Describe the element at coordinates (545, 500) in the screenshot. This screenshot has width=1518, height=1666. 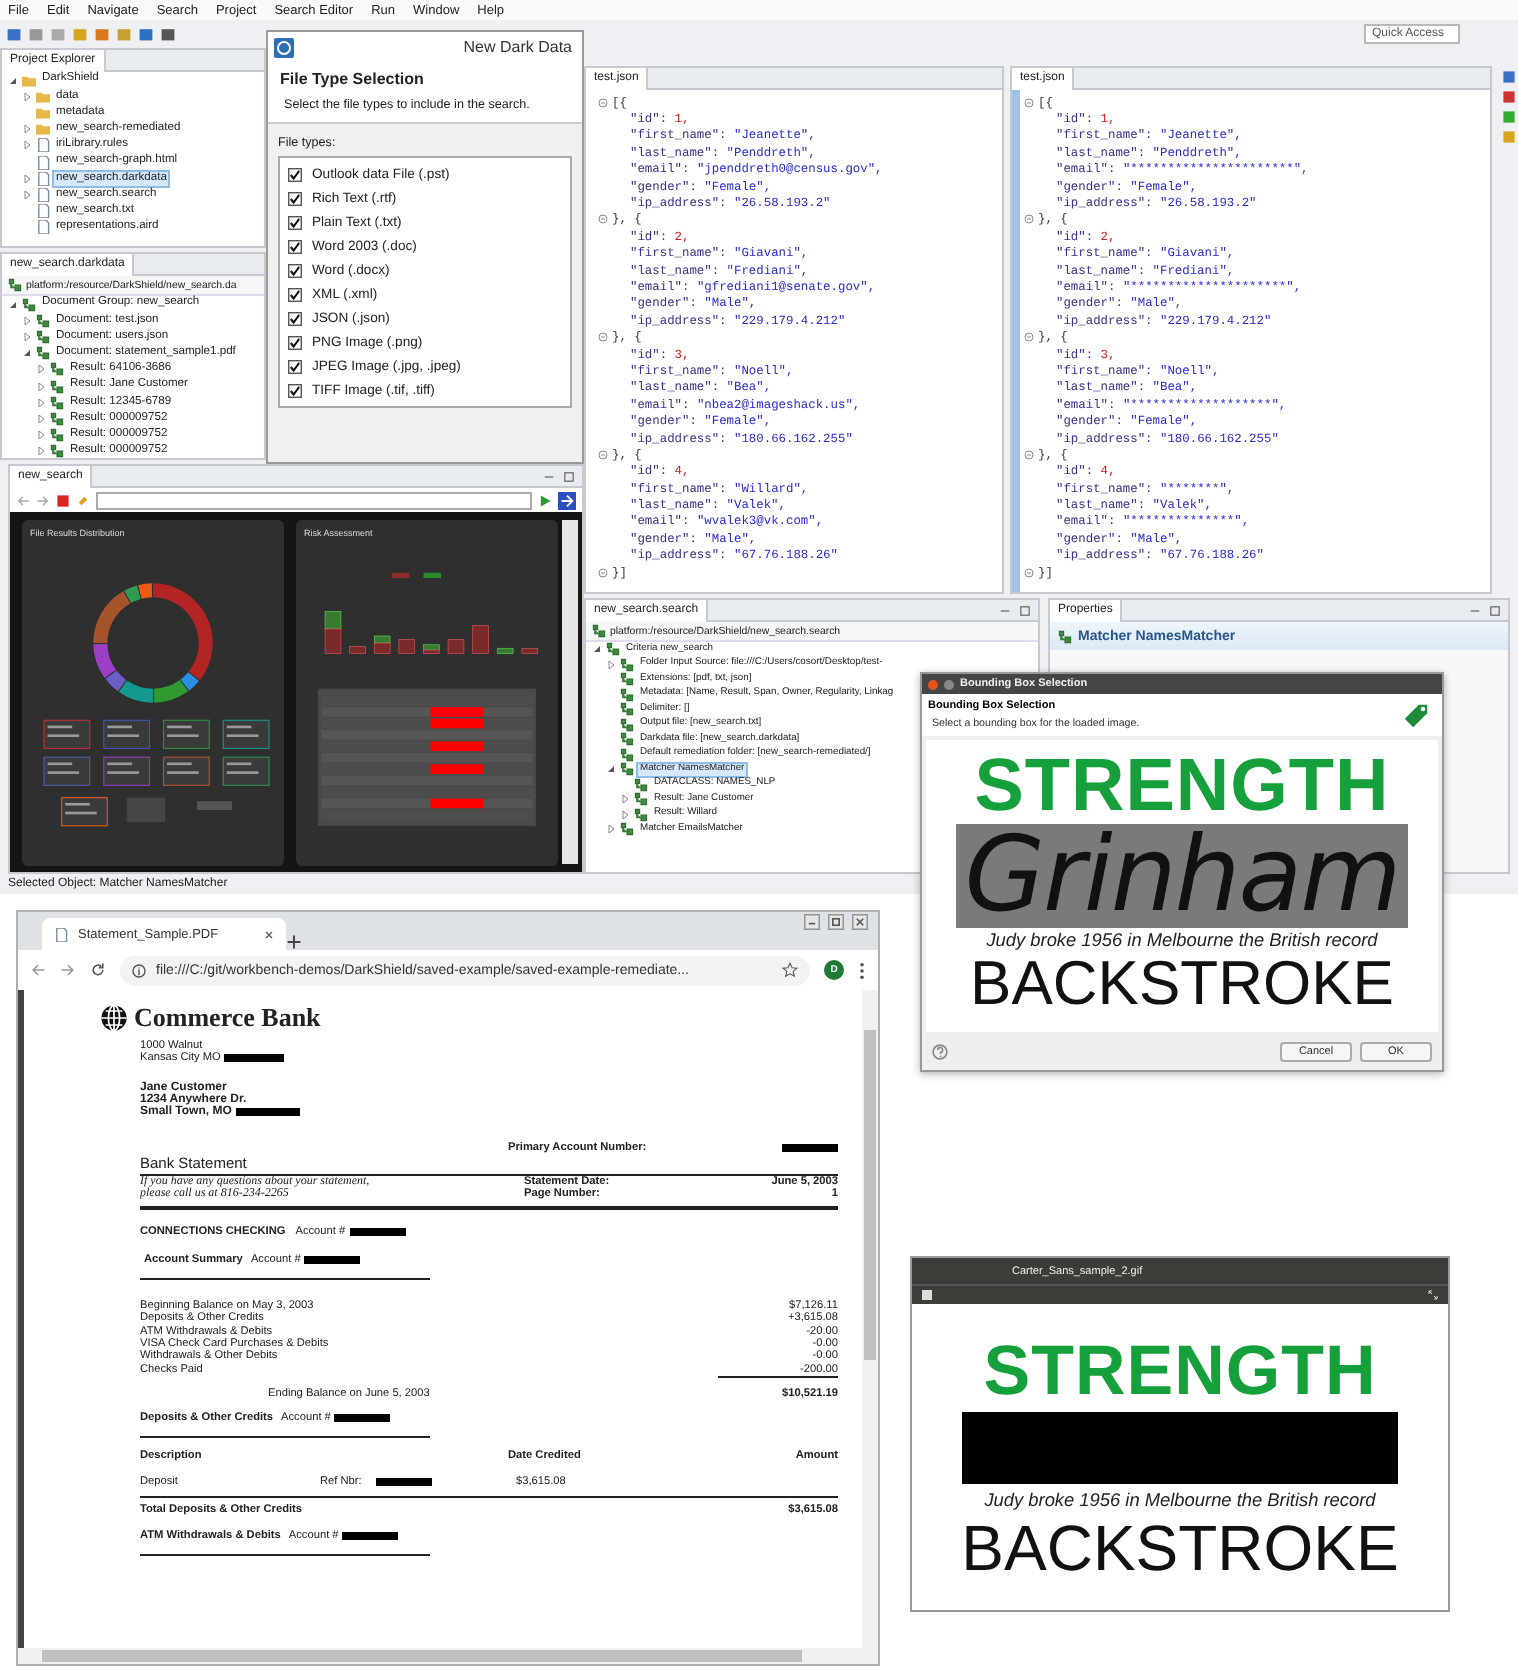
I see `play-icon` at that location.